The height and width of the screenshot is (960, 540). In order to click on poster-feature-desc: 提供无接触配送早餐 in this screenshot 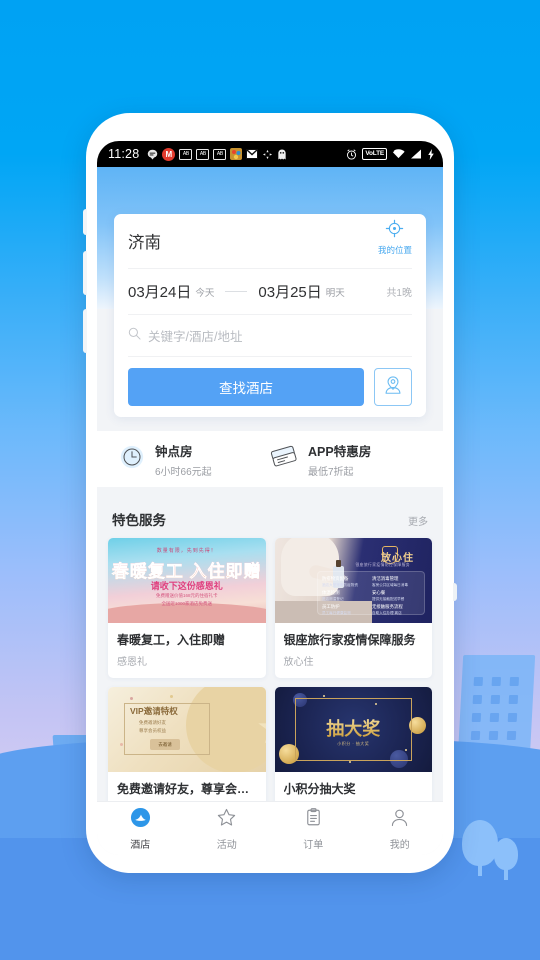, I will do `click(388, 598)`.